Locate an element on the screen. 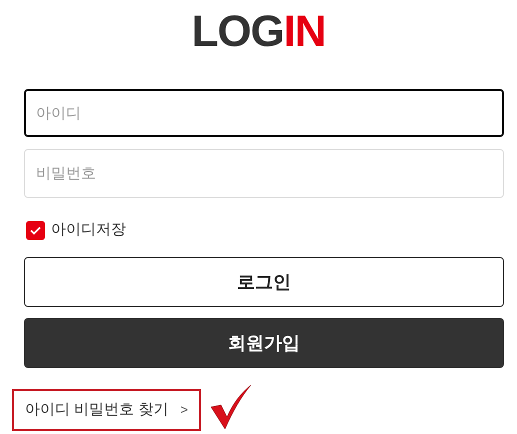 This screenshot has width=517, height=434. checkmark-icon is located at coordinates (230, 407).